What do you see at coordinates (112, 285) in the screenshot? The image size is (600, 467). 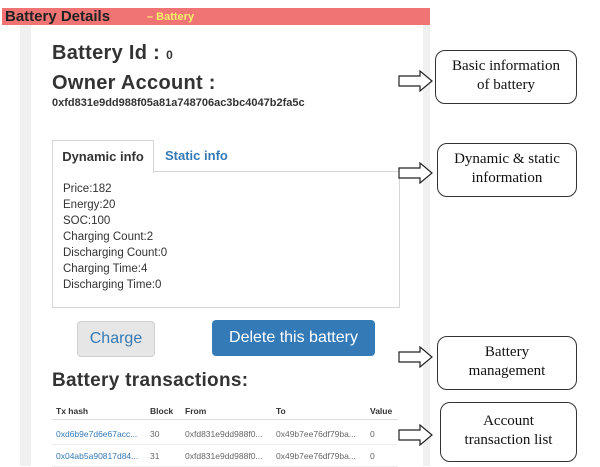 I see `info-discharging-time: Discharging Time:0` at bounding box center [112, 285].